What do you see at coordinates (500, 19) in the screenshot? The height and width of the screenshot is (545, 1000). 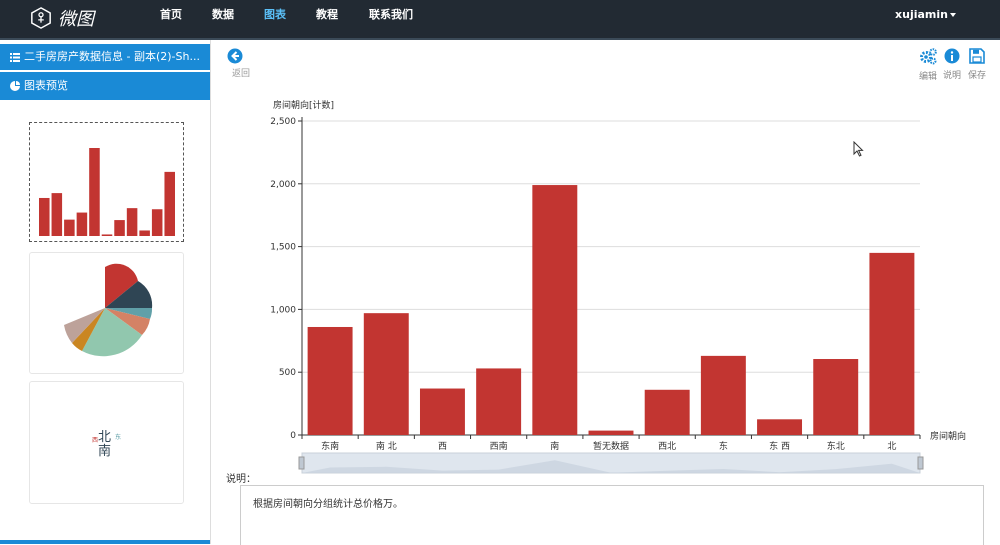 I see `top-navbar: 微图 首页 数据 图表 教程 联系我们 xujiamin` at bounding box center [500, 19].